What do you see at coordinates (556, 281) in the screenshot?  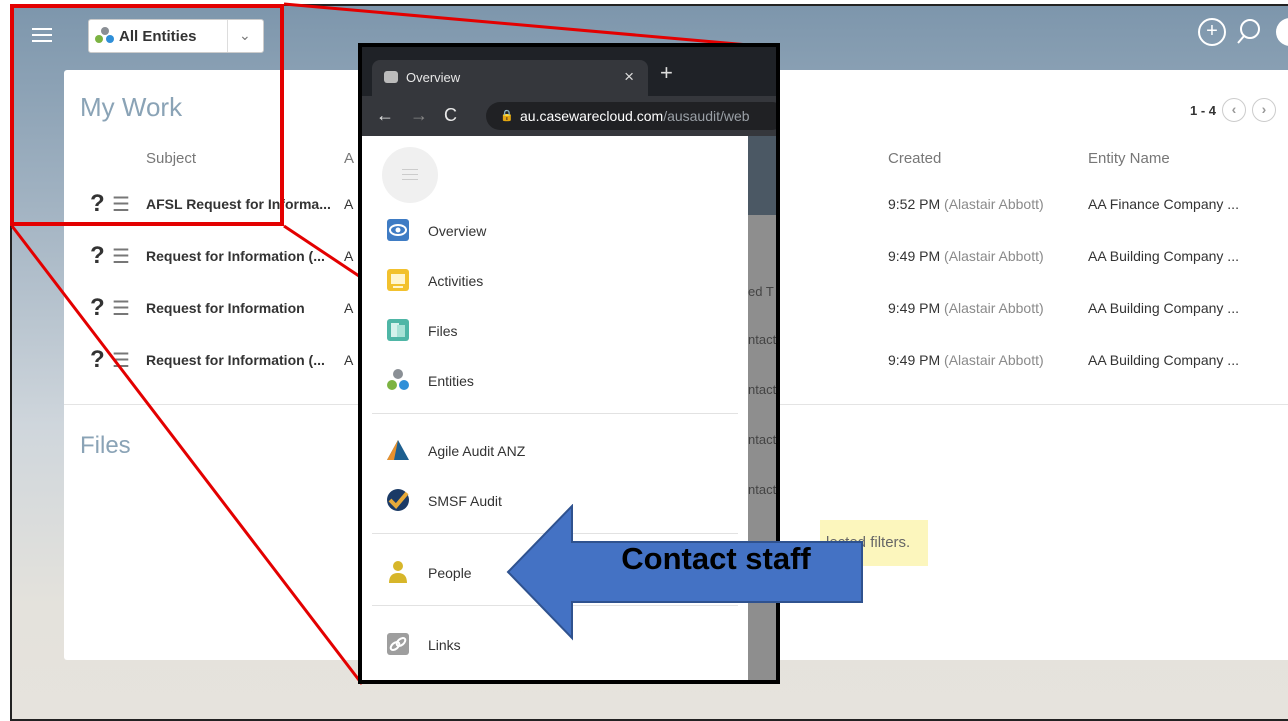 I see `nav-item-activities: Activities` at bounding box center [556, 281].